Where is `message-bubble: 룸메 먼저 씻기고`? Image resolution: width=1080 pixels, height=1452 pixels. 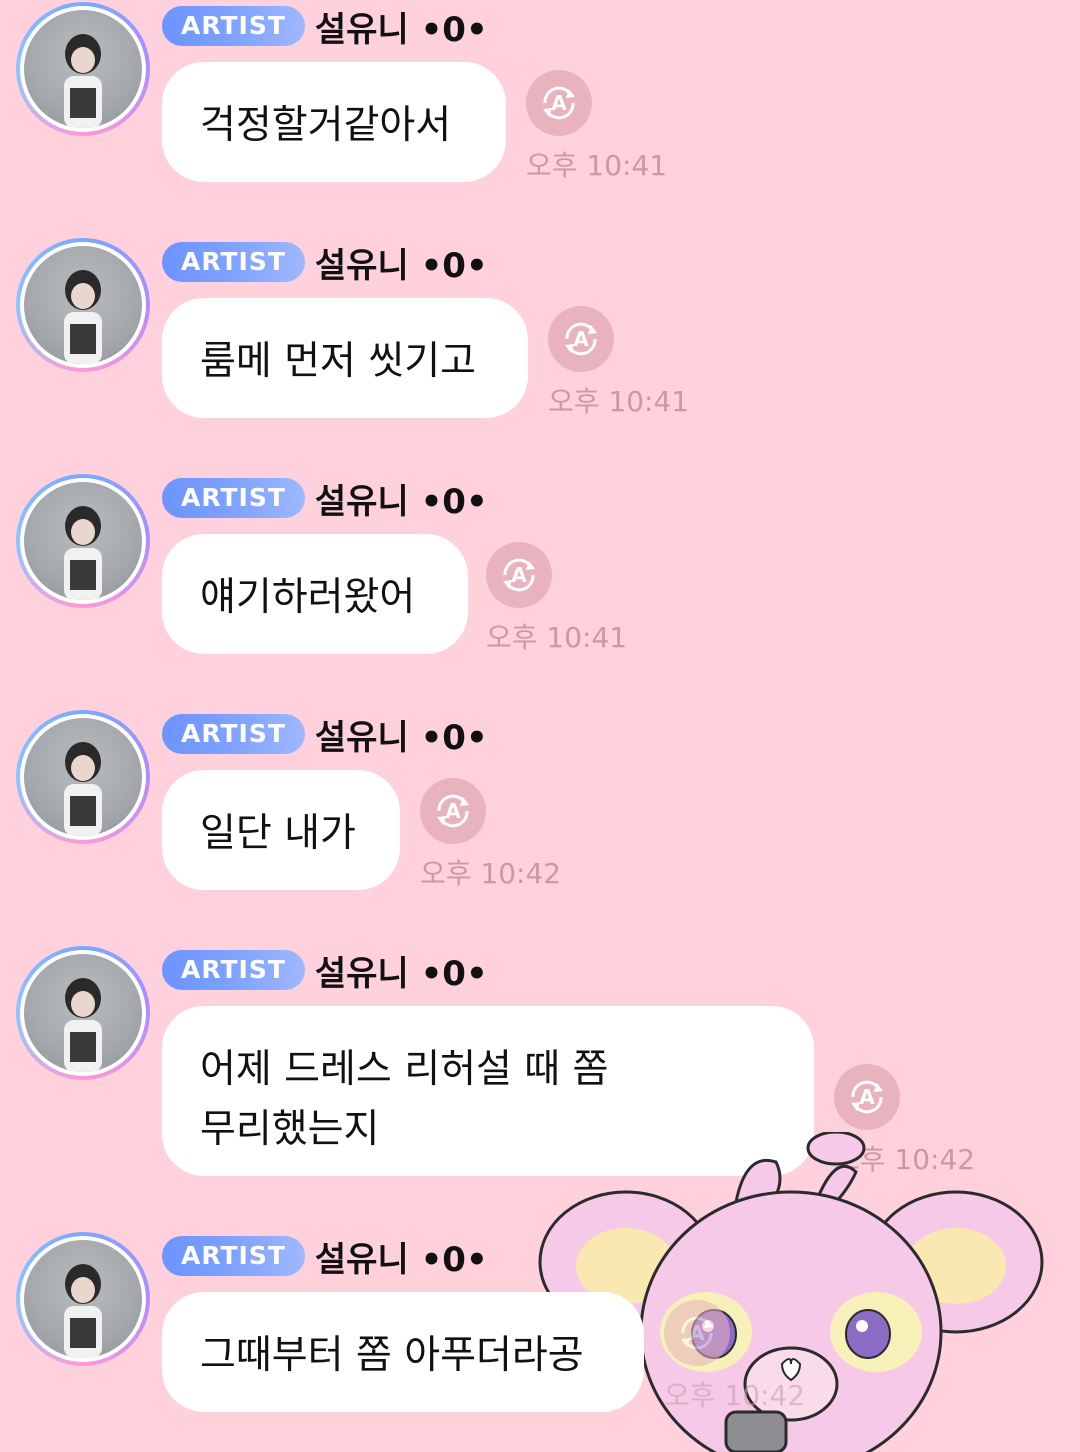 message-bubble: 룸메 먼저 씻기고 is located at coordinates (345, 358).